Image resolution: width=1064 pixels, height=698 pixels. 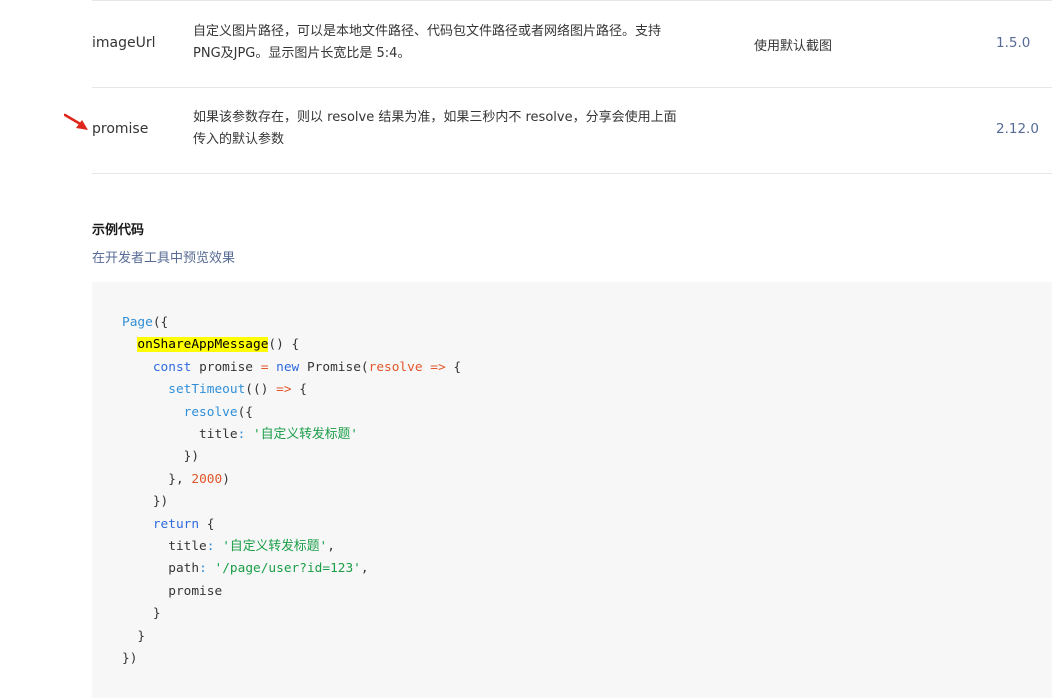 What do you see at coordinates (124, 43) in the screenshot?
I see `param-name: imageUrl` at bounding box center [124, 43].